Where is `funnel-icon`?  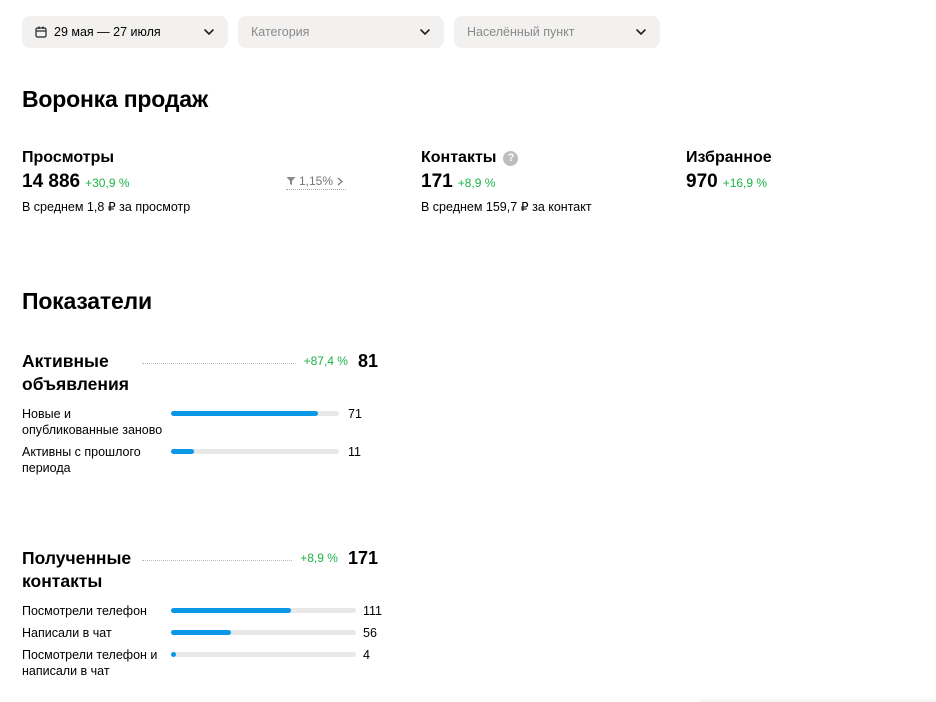 funnel-icon is located at coordinates (291, 181).